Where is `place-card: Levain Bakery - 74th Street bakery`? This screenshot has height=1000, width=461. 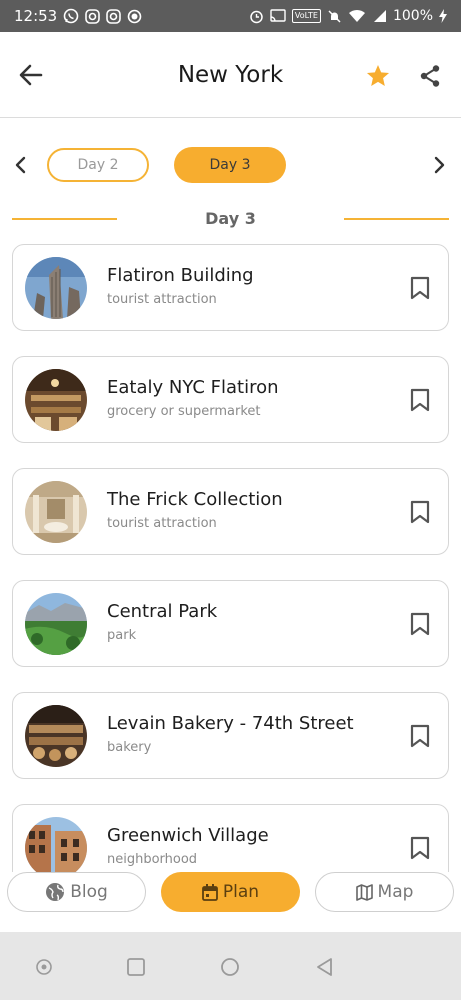
place-card: Levain Bakery - 74th Street bakery is located at coordinates (230, 735).